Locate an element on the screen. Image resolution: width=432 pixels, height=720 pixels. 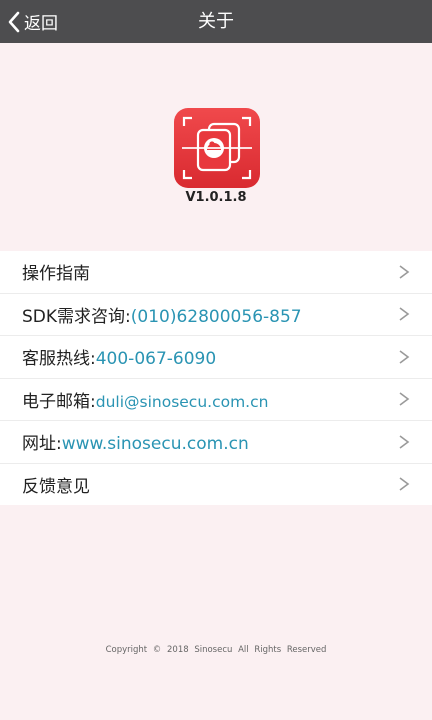
menu-item-website: 网址:www.sinosecu.com.cn is located at coordinates (216, 442).